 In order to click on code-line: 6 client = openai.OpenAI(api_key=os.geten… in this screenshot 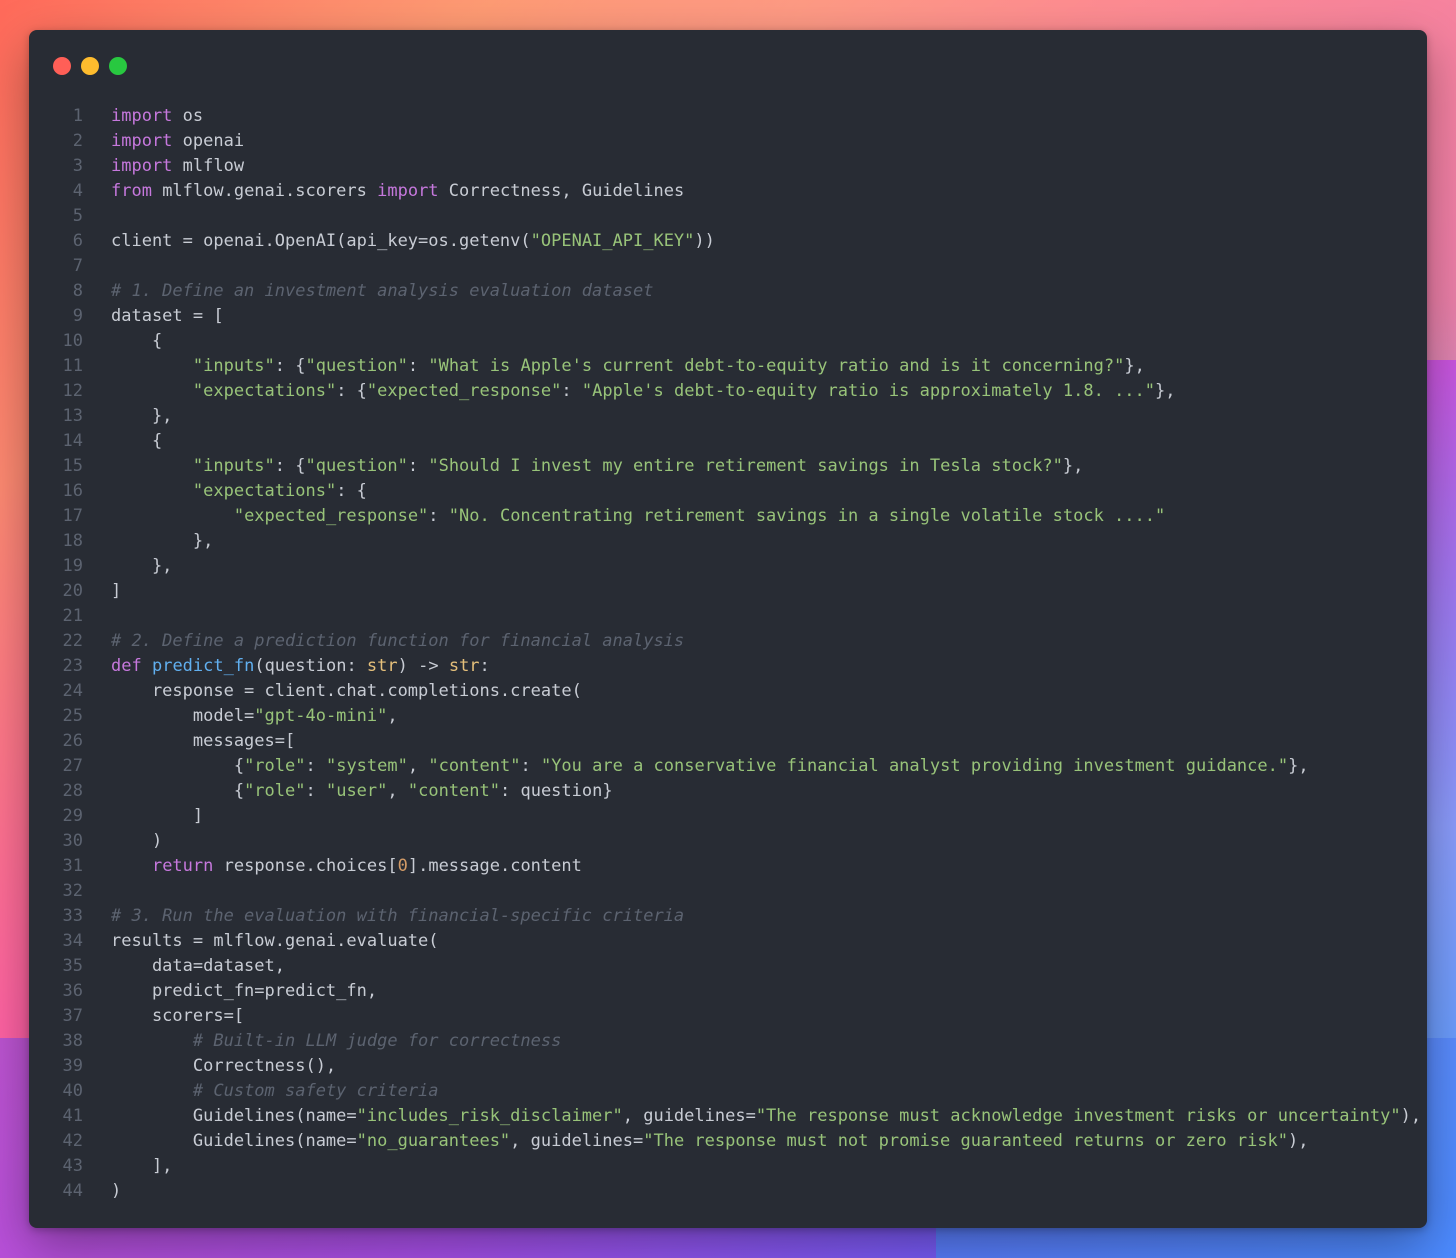, I will do `click(728, 241)`.